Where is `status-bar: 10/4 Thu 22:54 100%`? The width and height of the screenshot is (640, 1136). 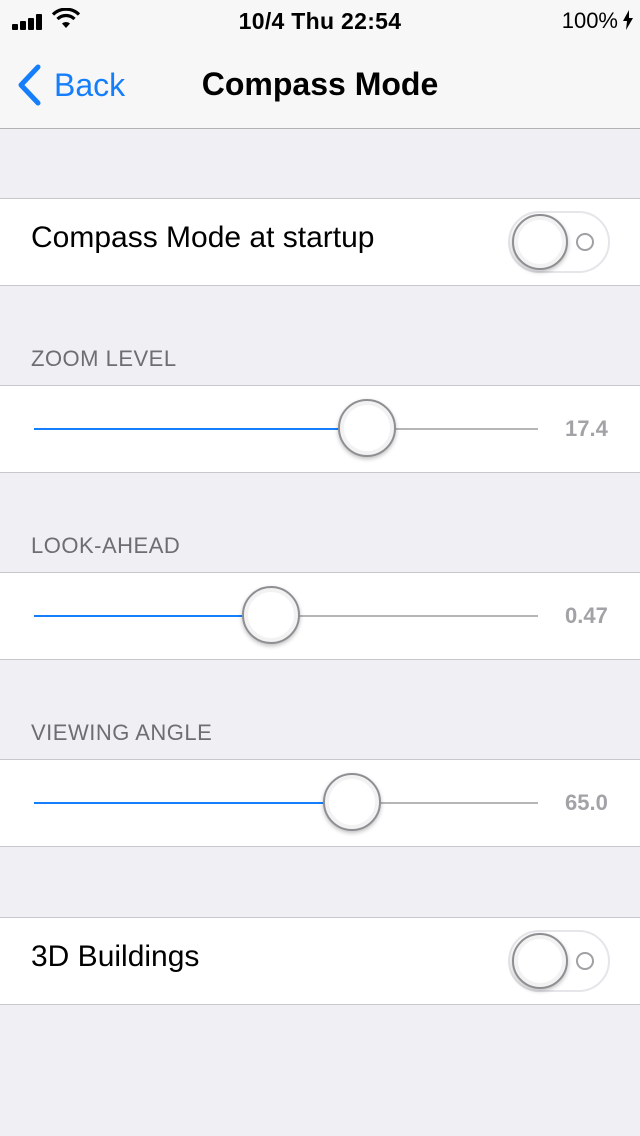
status-bar: 10/4 Thu 22:54 100% is located at coordinates (320, 20).